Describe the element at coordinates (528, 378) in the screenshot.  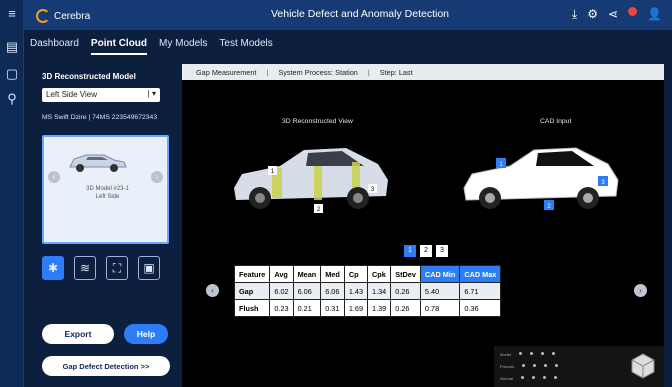
I see `legend-row: Normal` at that location.